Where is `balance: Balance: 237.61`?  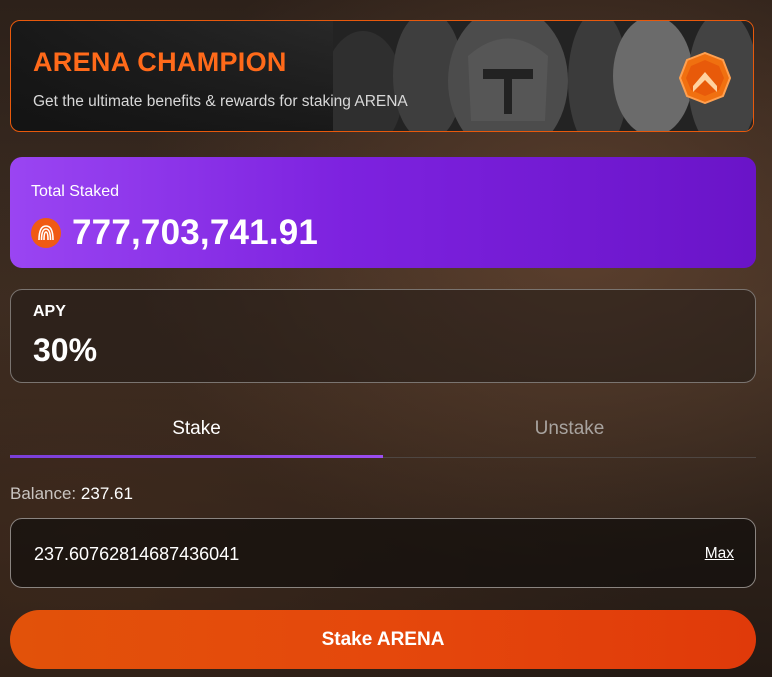
balance: Balance: 237.61 is located at coordinates (71, 494).